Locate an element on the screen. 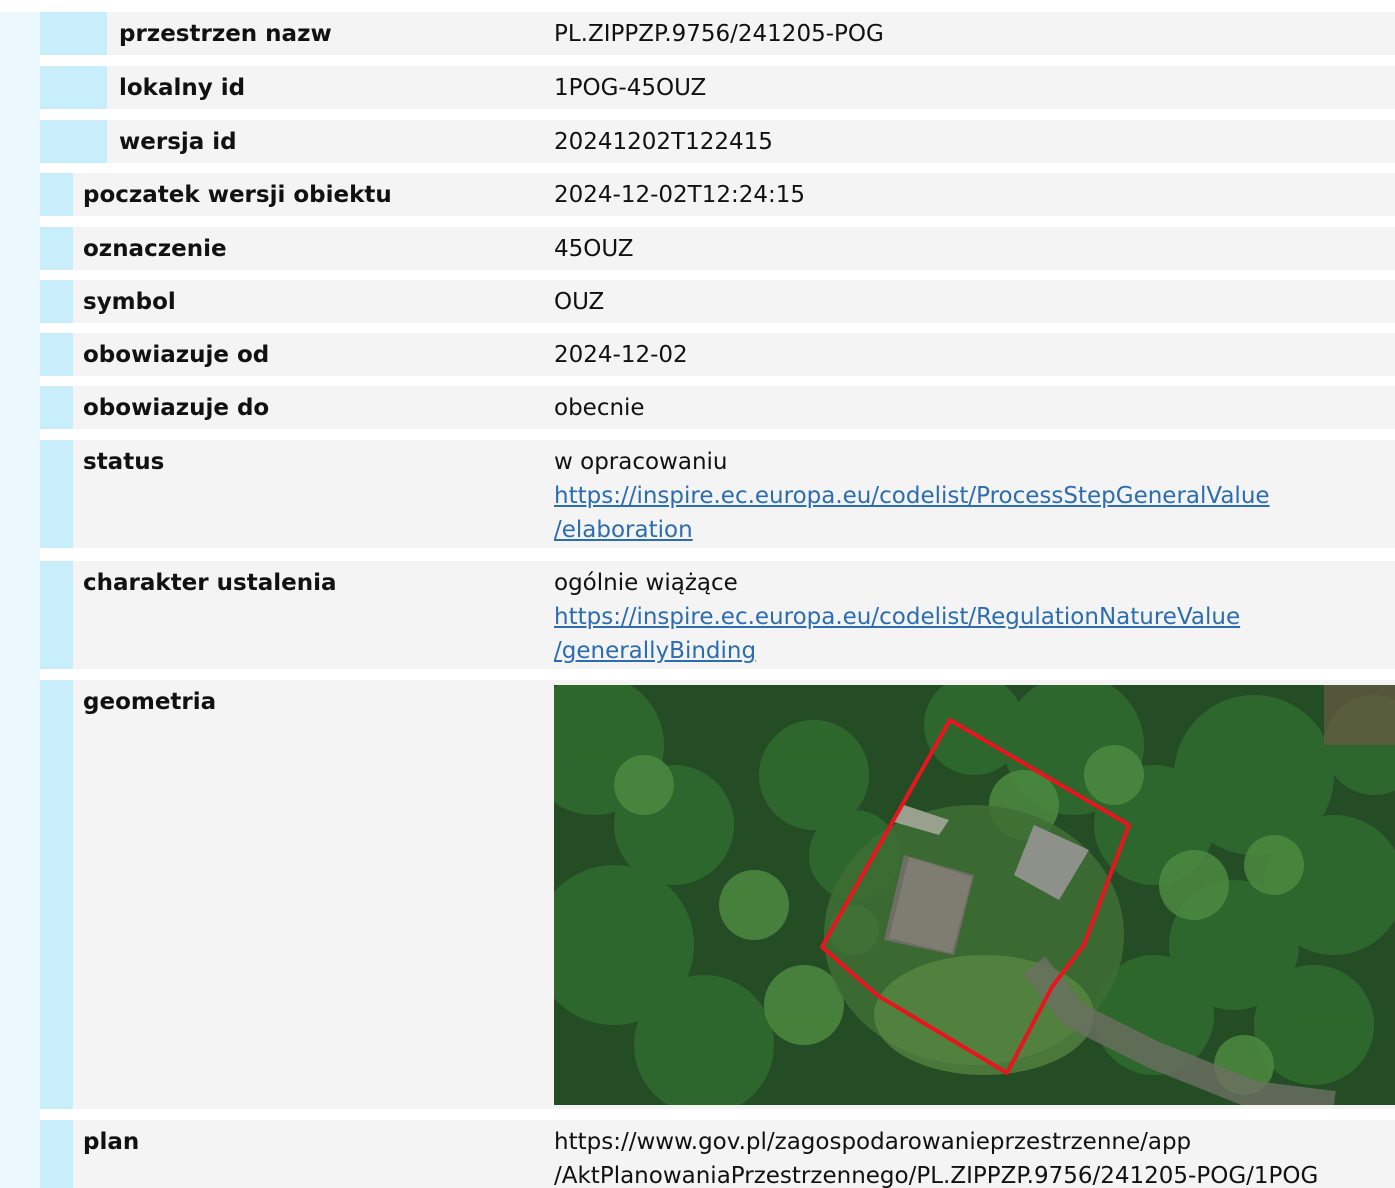  row-wersja-id: wersja id 20241202T122415 is located at coordinates (717, 141).